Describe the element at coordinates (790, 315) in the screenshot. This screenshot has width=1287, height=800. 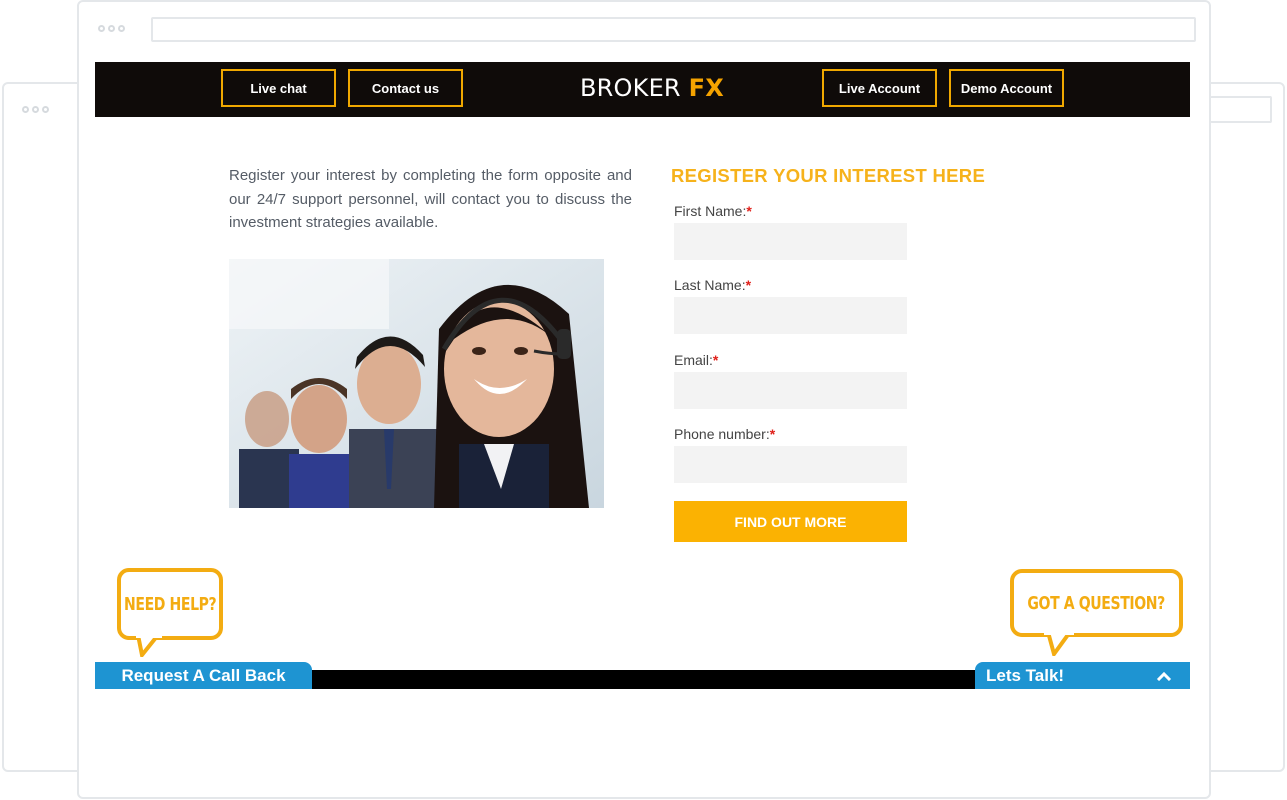
I see `last-name-field` at that location.